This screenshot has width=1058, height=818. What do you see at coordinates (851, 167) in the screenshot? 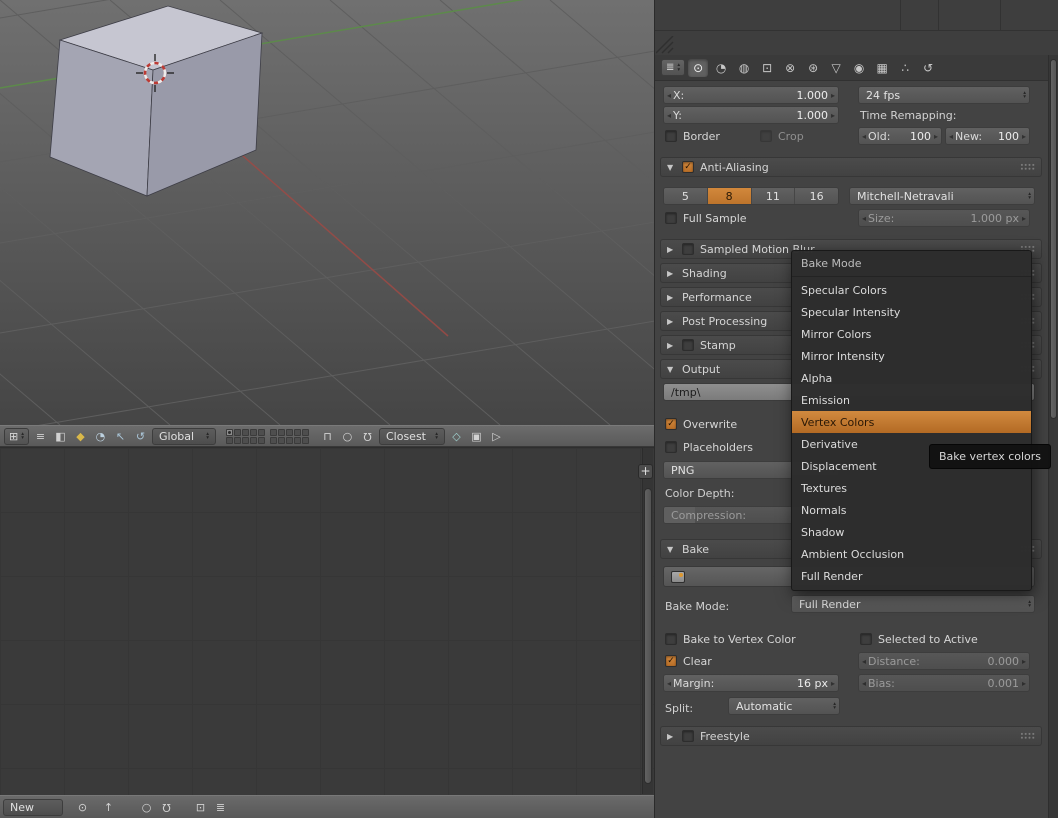
I see `panel-header-anti-aliasing: ▼ ✓ Anti-Aliasing` at bounding box center [851, 167].